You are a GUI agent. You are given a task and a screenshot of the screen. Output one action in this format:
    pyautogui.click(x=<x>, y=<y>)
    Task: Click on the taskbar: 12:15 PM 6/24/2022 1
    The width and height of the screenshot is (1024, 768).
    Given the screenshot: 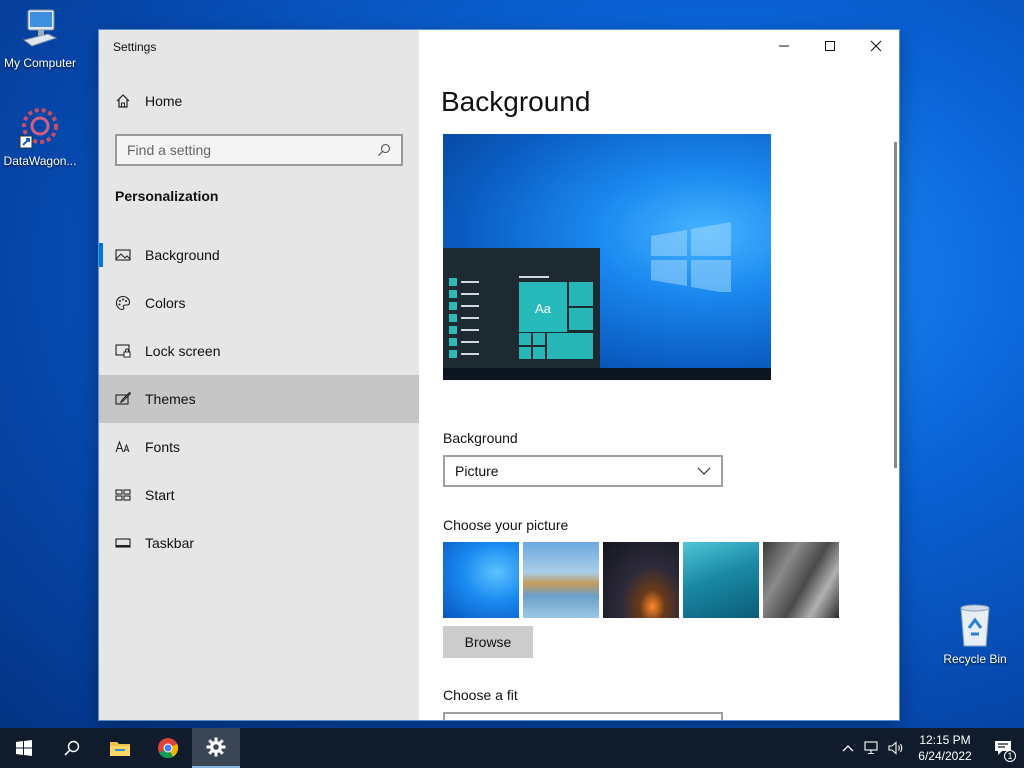 What is the action you would take?
    pyautogui.click(x=512, y=748)
    